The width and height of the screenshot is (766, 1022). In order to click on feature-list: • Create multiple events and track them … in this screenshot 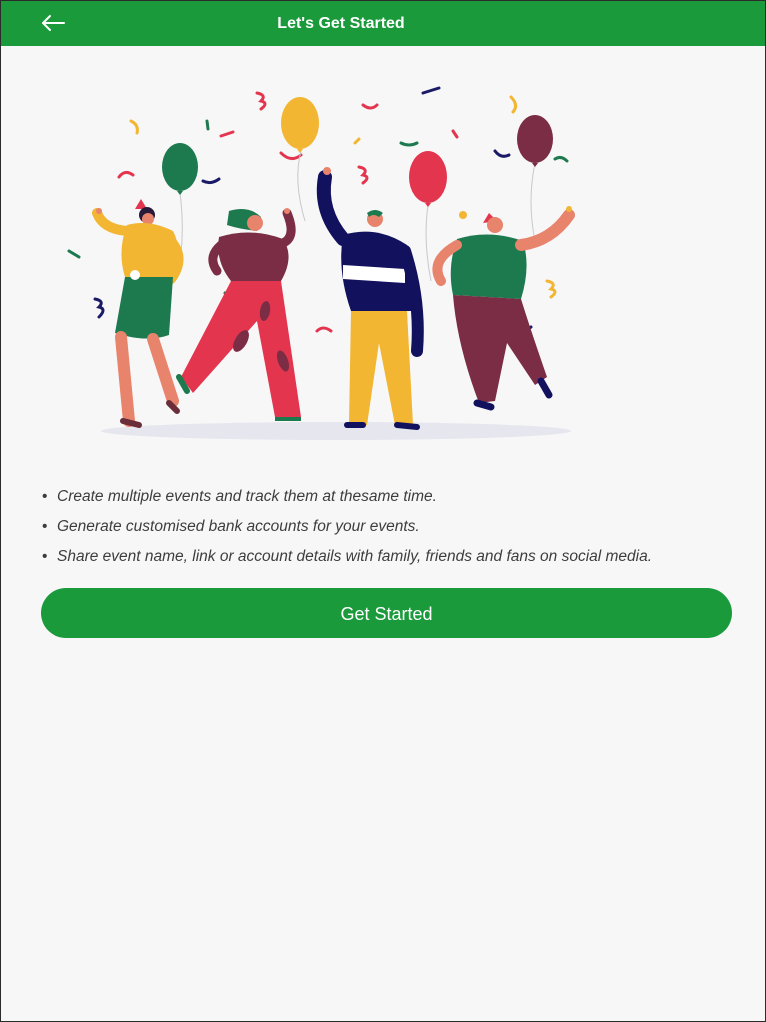, I will do `click(346, 530)`.